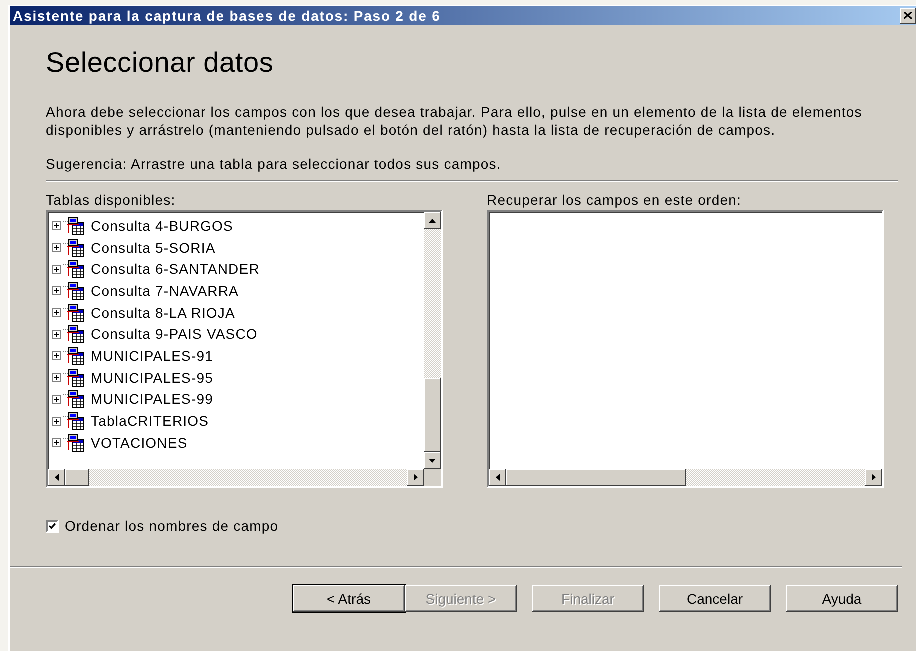 This screenshot has width=916, height=651. What do you see at coordinates (139, 442) in the screenshot?
I see `table-name: VOTACIONES` at bounding box center [139, 442].